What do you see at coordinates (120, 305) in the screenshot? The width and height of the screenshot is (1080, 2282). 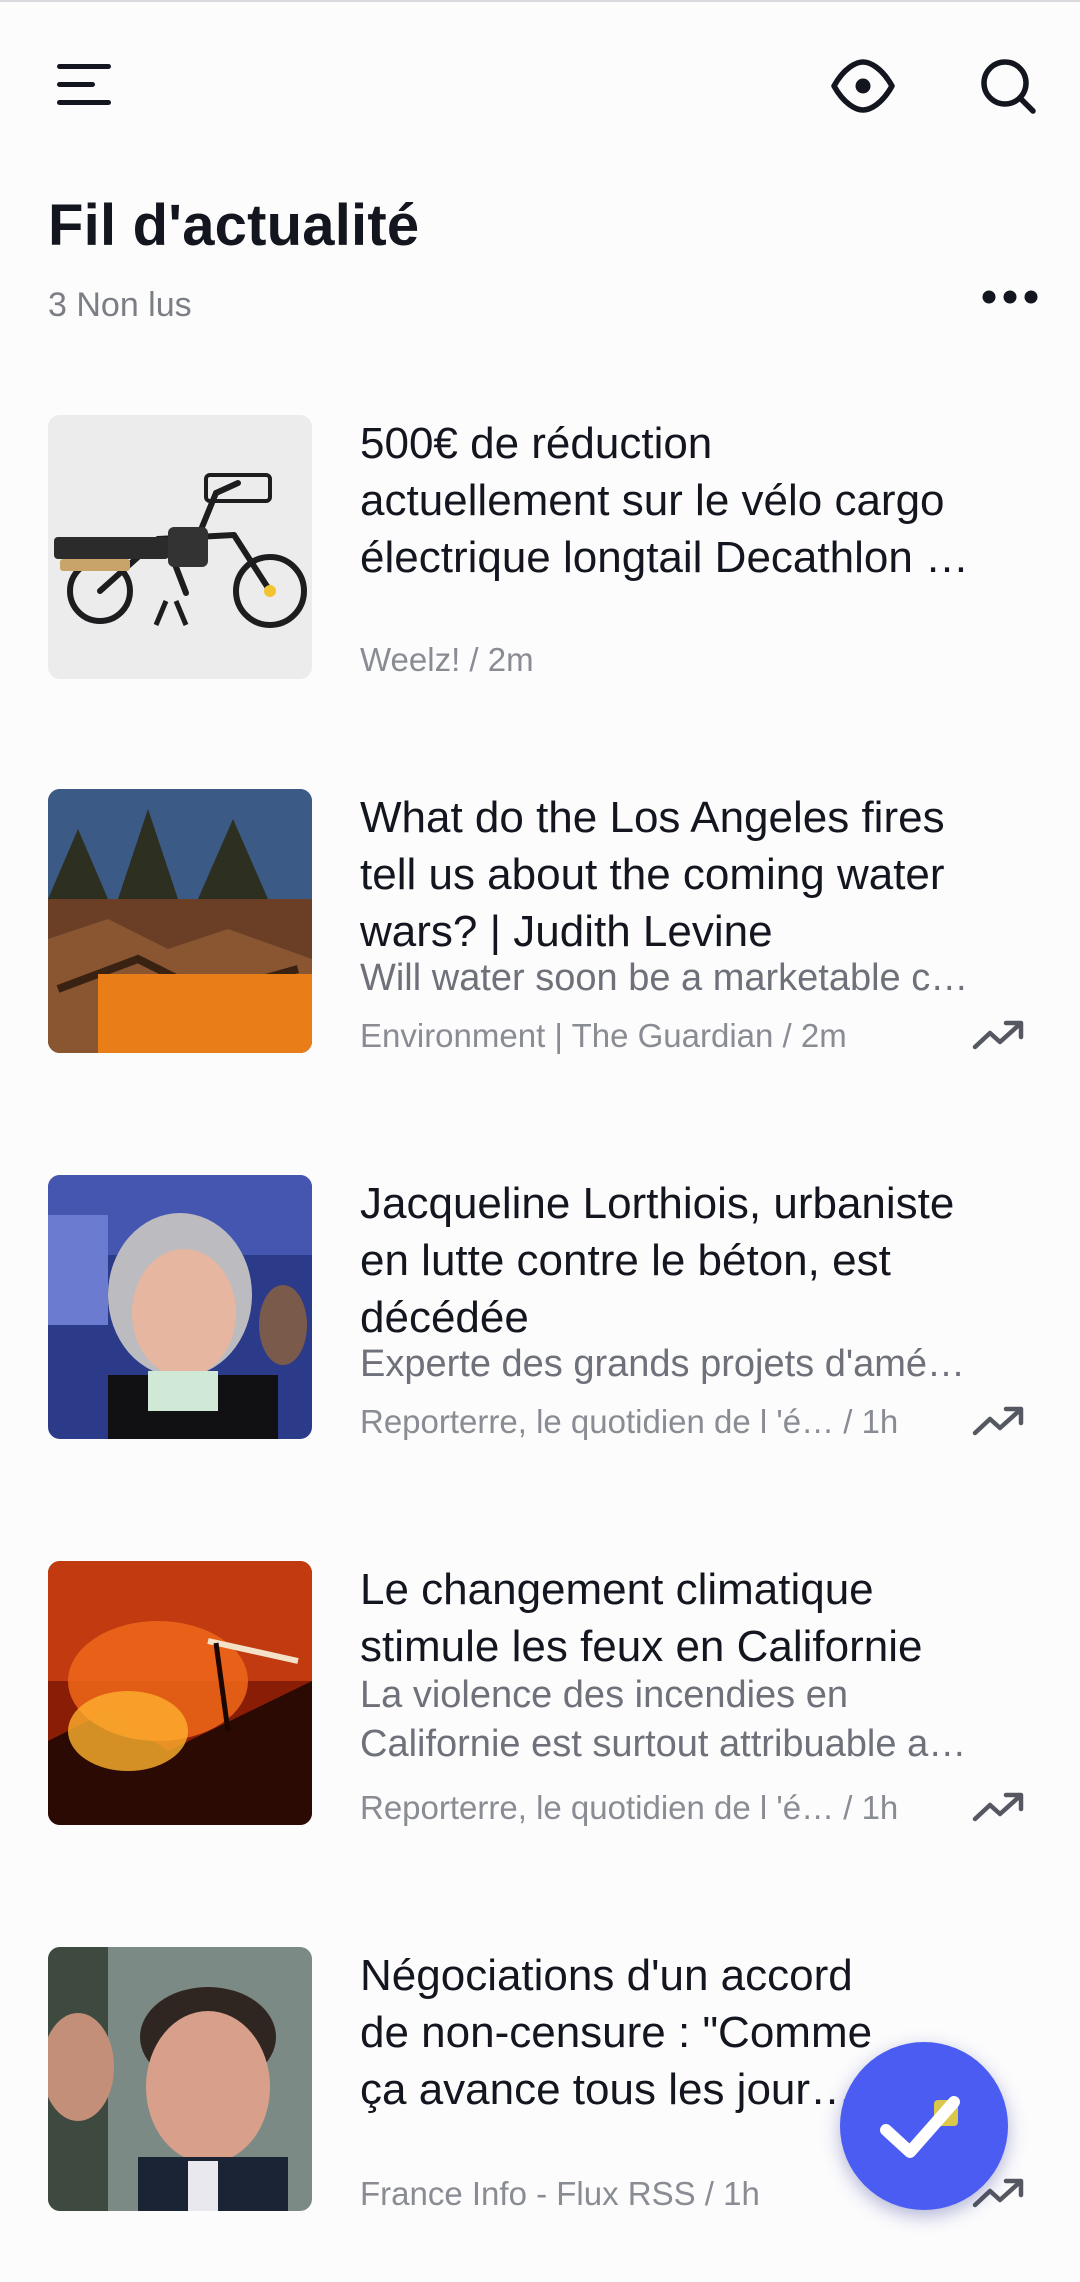 I see `unread-count: 3 Non lus` at bounding box center [120, 305].